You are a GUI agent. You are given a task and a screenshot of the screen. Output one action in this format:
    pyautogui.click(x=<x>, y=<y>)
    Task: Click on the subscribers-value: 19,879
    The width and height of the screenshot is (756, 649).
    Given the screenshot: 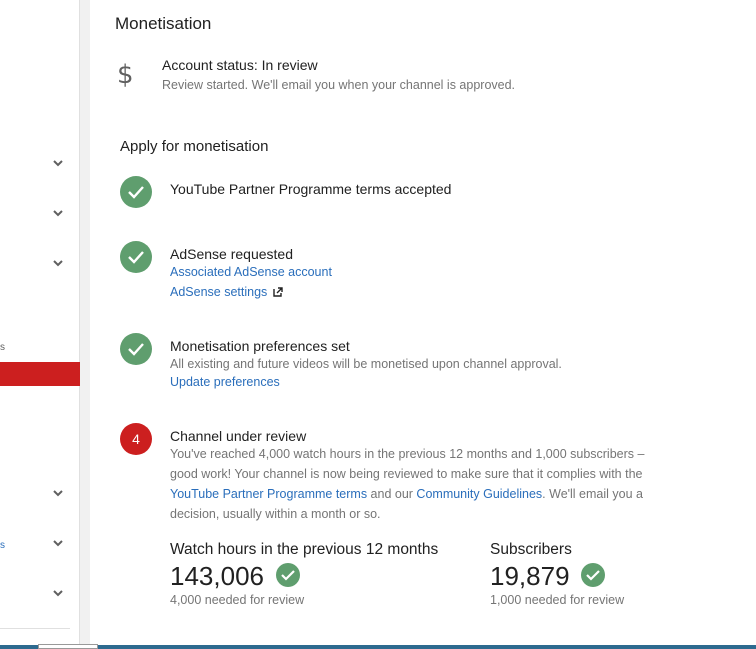 What is the action you would take?
    pyautogui.click(x=530, y=576)
    